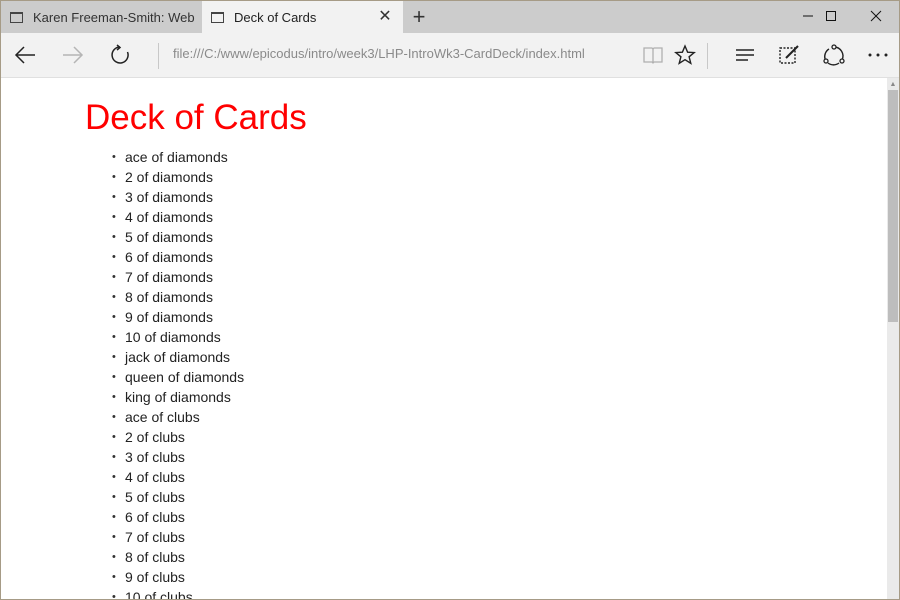 Image resolution: width=900 pixels, height=600 pixels. I want to click on list-item: 10 of clubs, so click(178, 593).